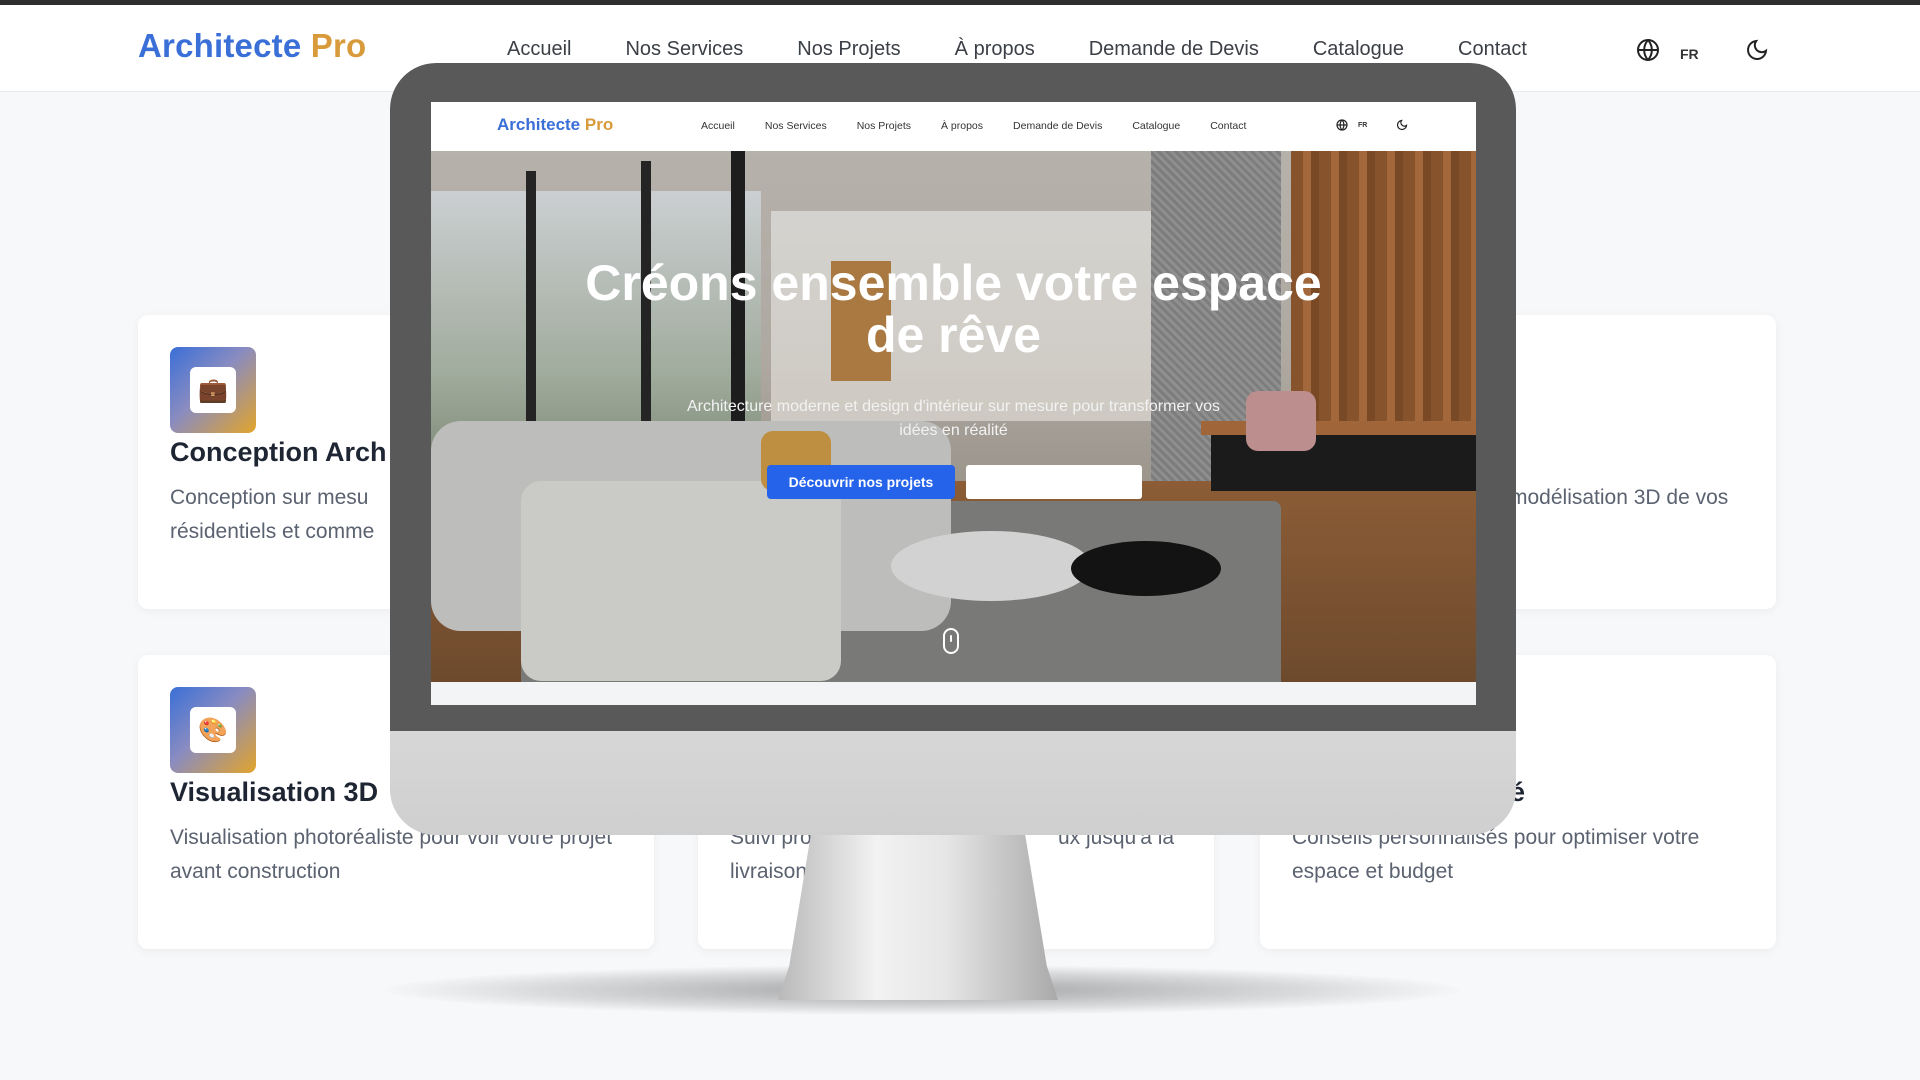 Image resolution: width=1920 pixels, height=1080 pixels. I want to click on service-icon-box: 🎨, so click(213, 730).